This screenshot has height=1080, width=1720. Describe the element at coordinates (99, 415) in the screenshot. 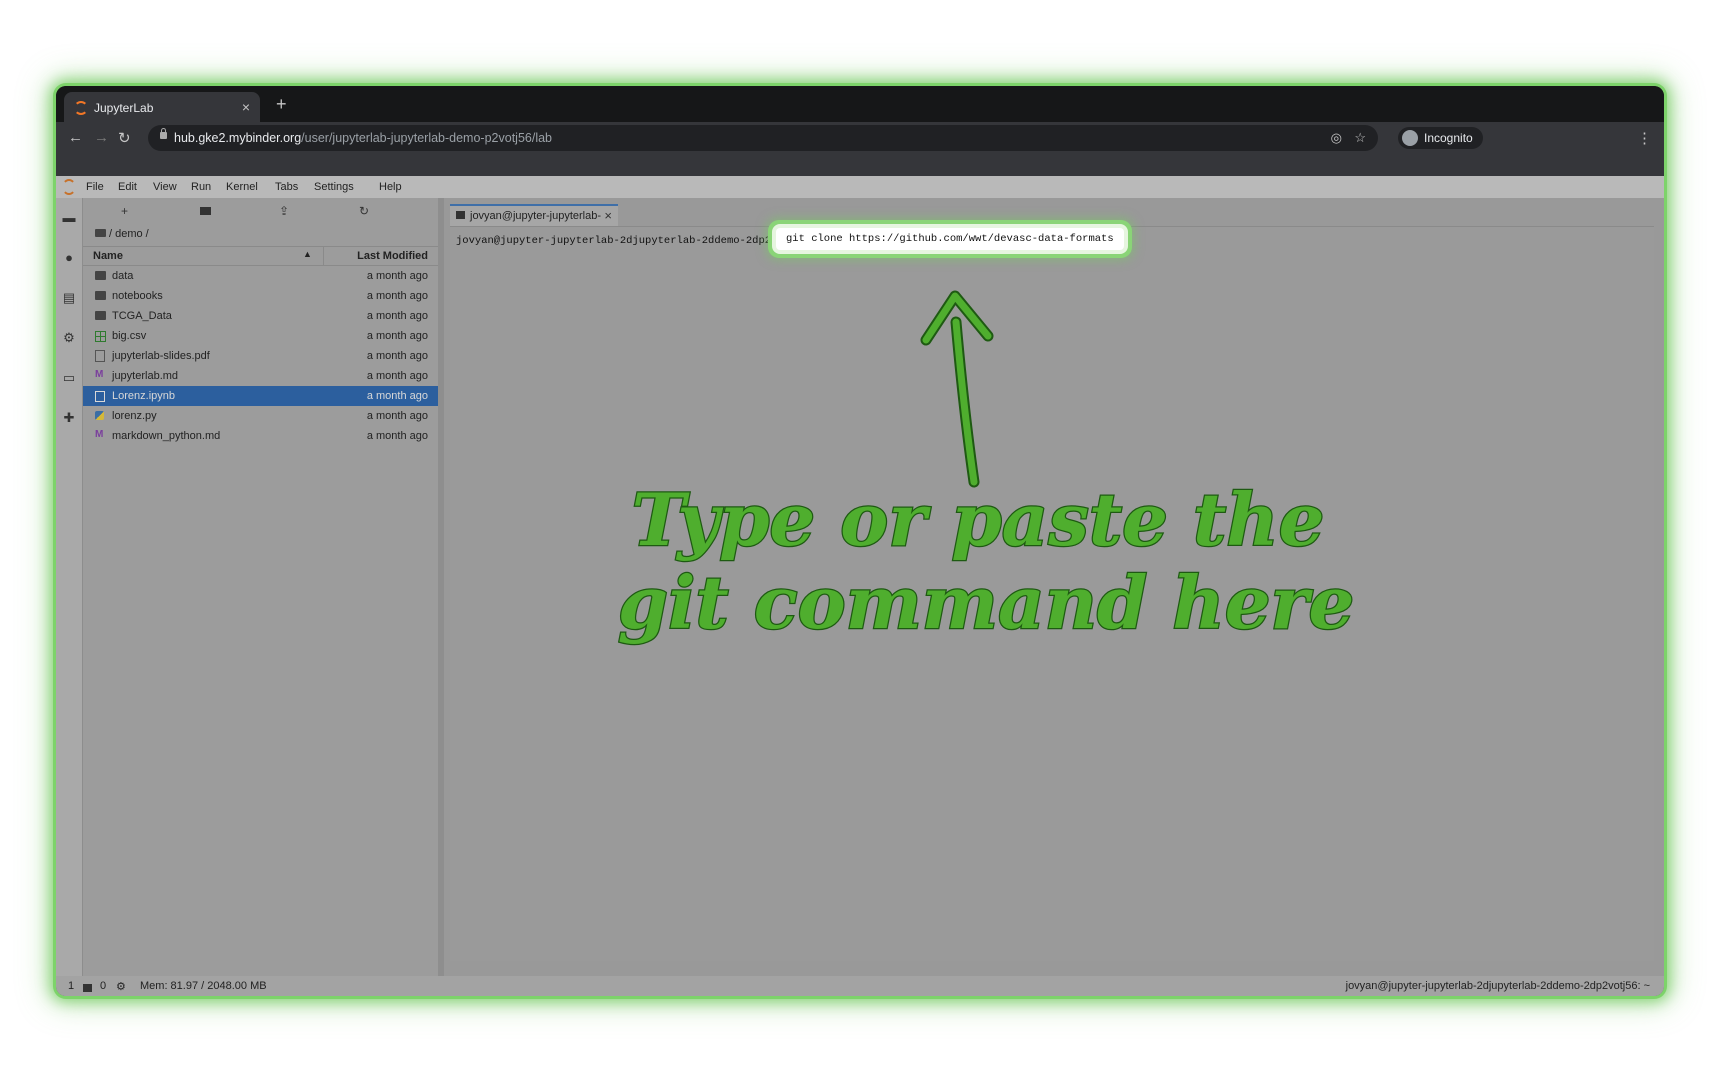

I see `python-icon` at that location.